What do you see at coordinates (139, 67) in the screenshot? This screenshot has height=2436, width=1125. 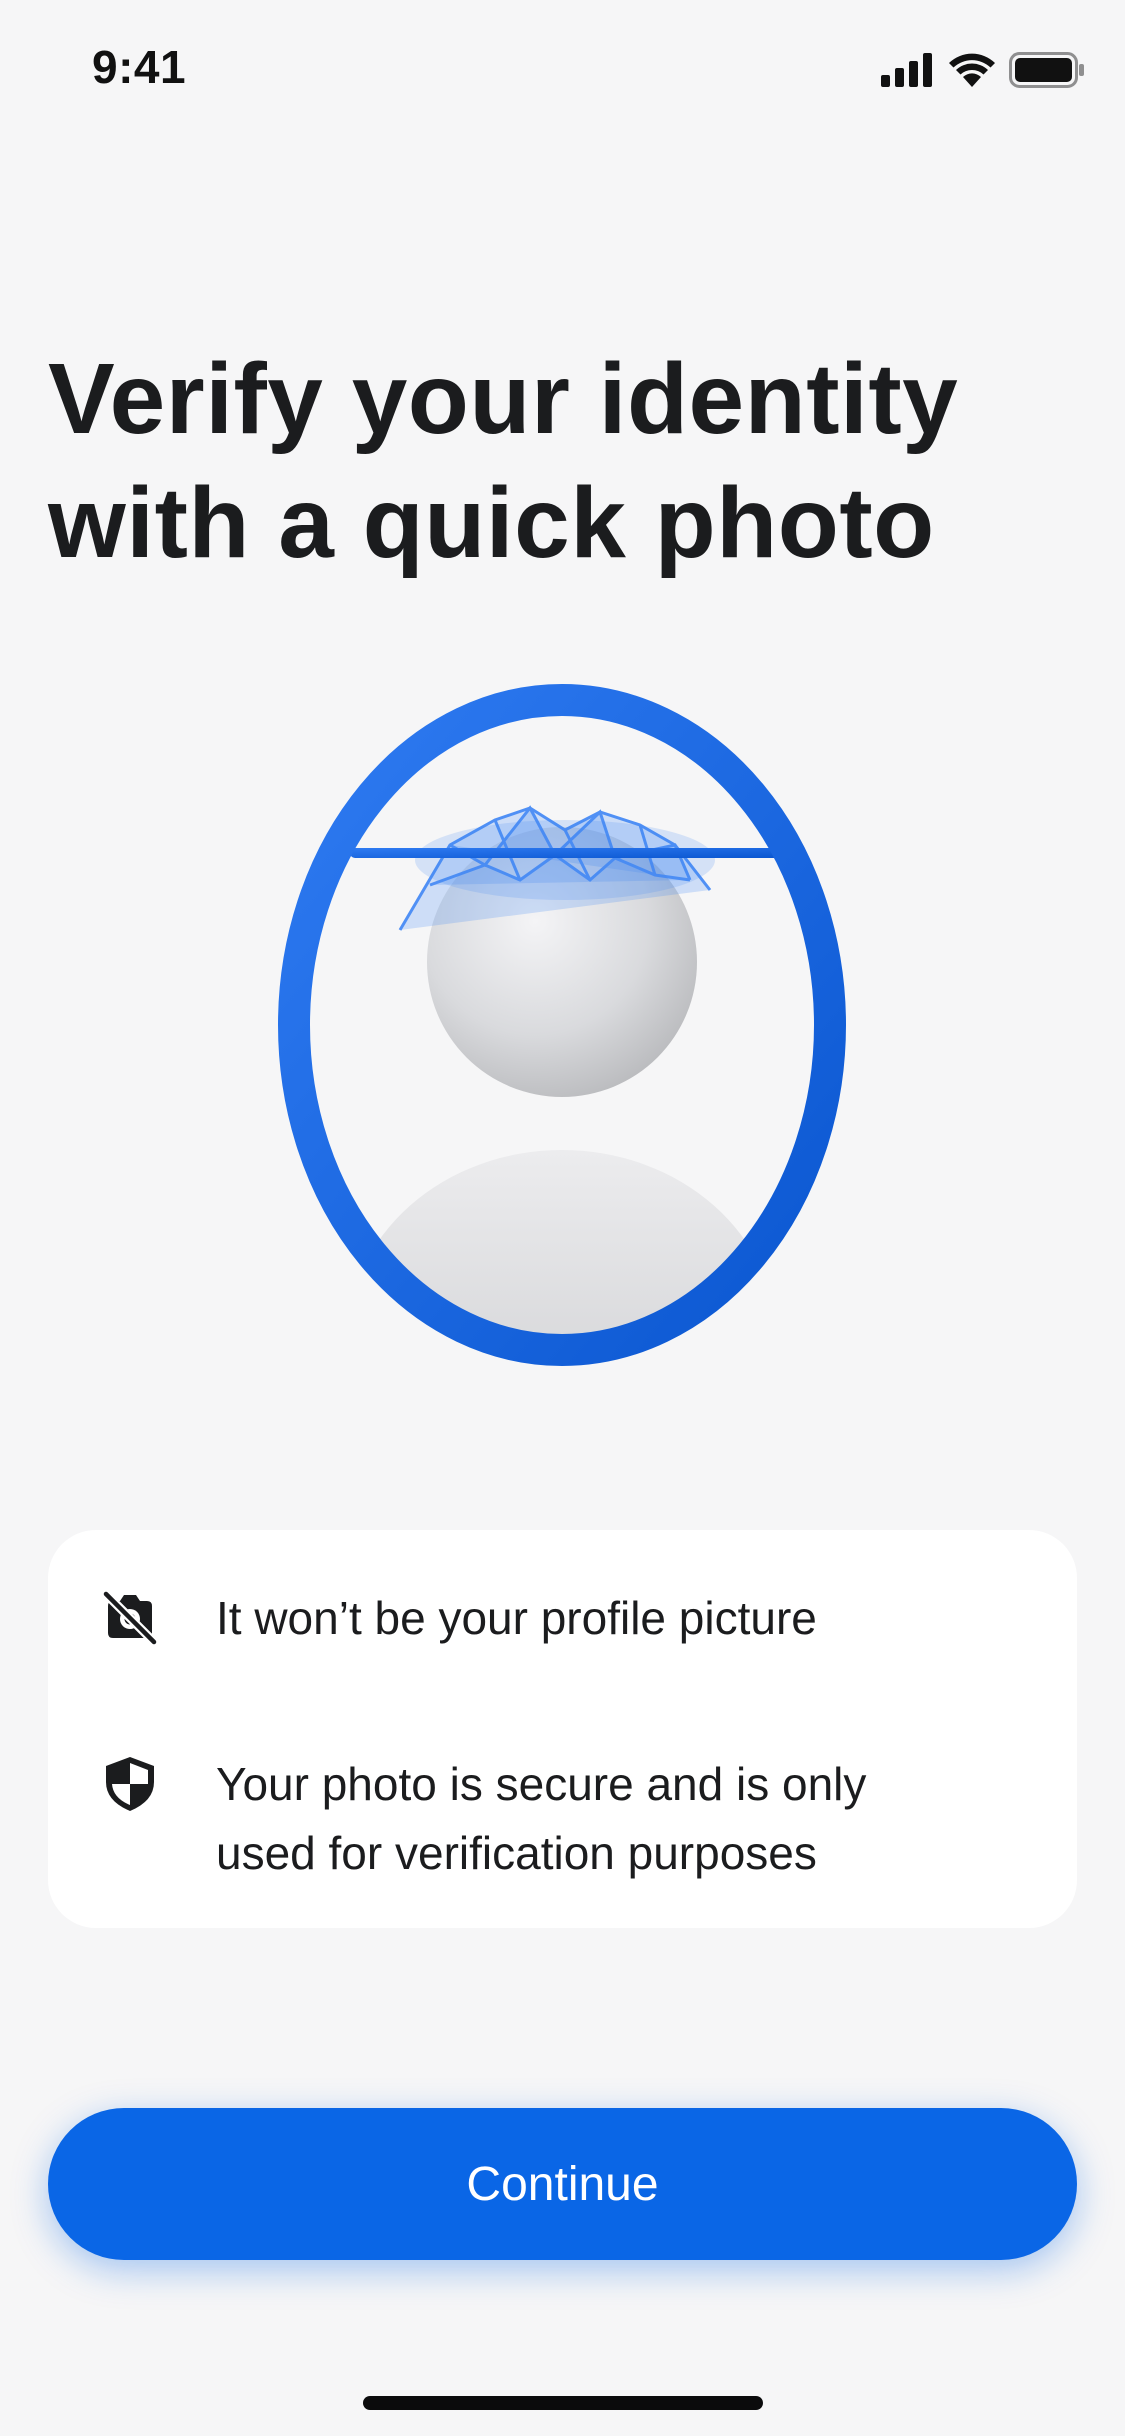 I see `status-time: 9:41` at bounding box center [139, 67].